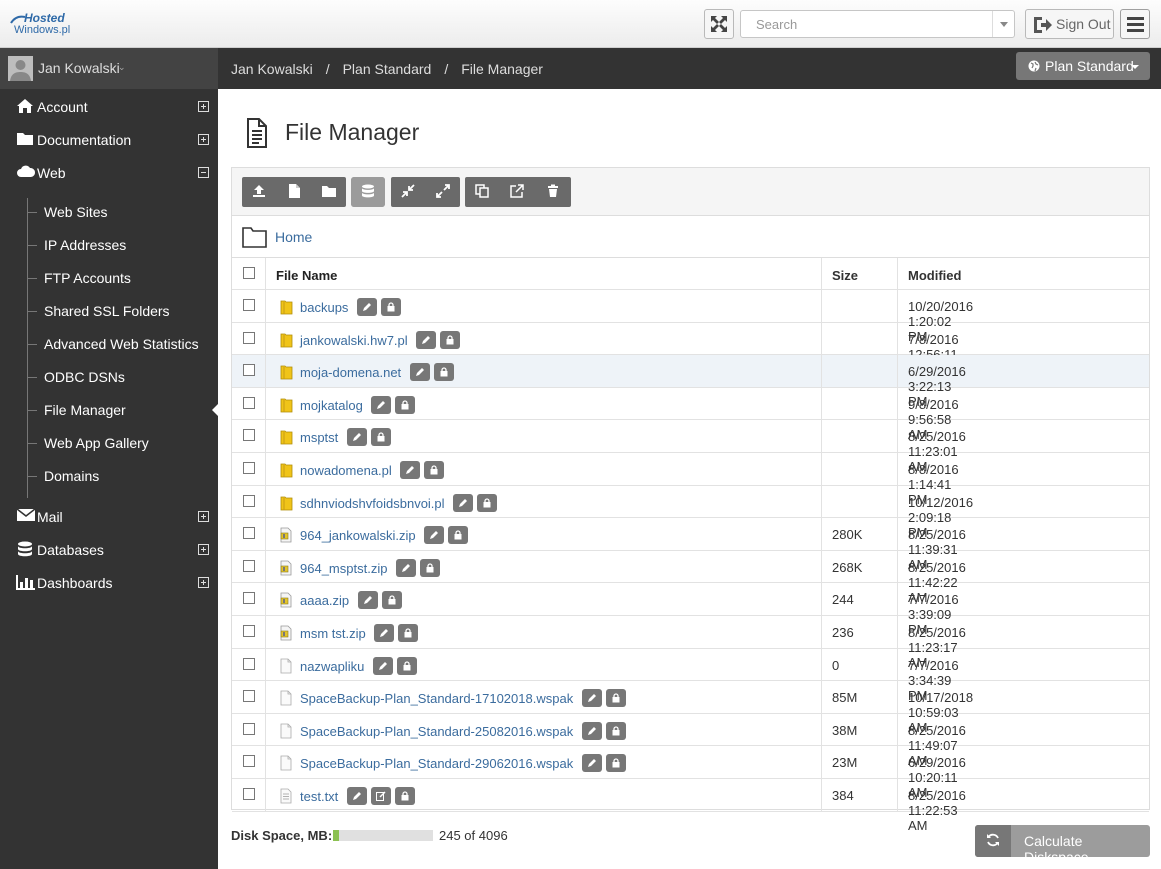 The height and width of the screenshot is (869, 1161). What do you see at coordinates (482, 192) in the screenshot?
I see `copy-button` at bounding box center [482, 192].